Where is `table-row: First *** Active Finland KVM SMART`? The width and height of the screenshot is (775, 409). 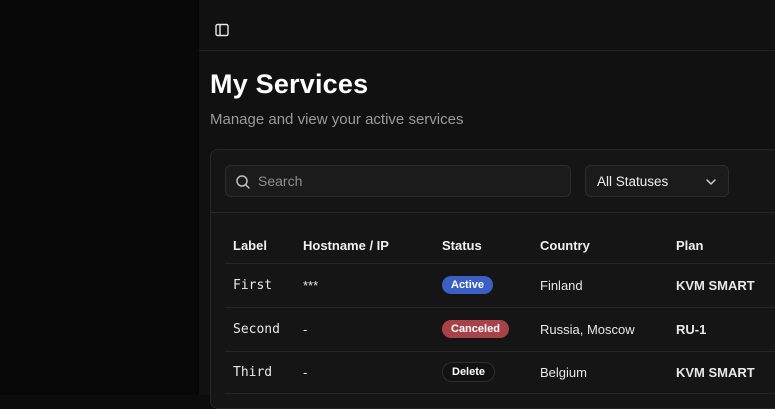
table-row: First *** Active Finland KVM SMART is located at coordinates (500, 285).